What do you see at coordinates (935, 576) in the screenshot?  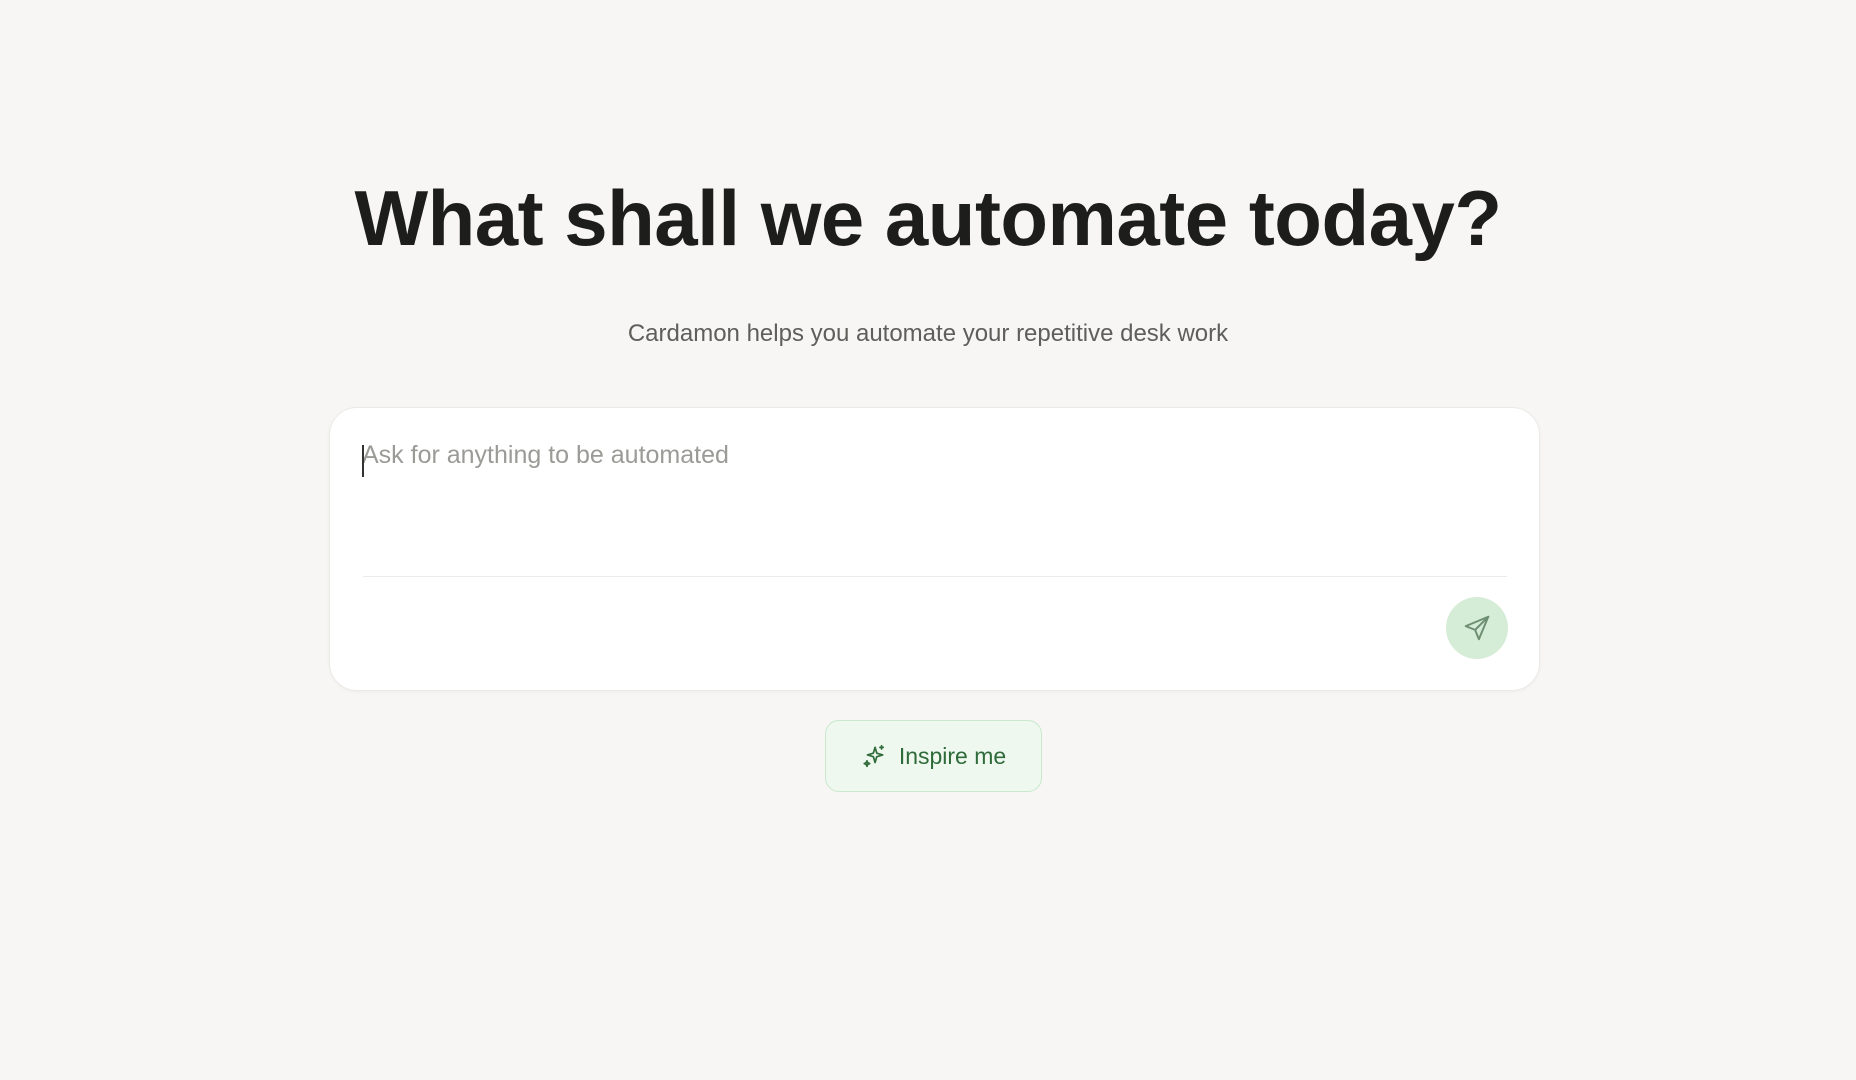 I see `composer-divider` at bounding box center [935, 576].